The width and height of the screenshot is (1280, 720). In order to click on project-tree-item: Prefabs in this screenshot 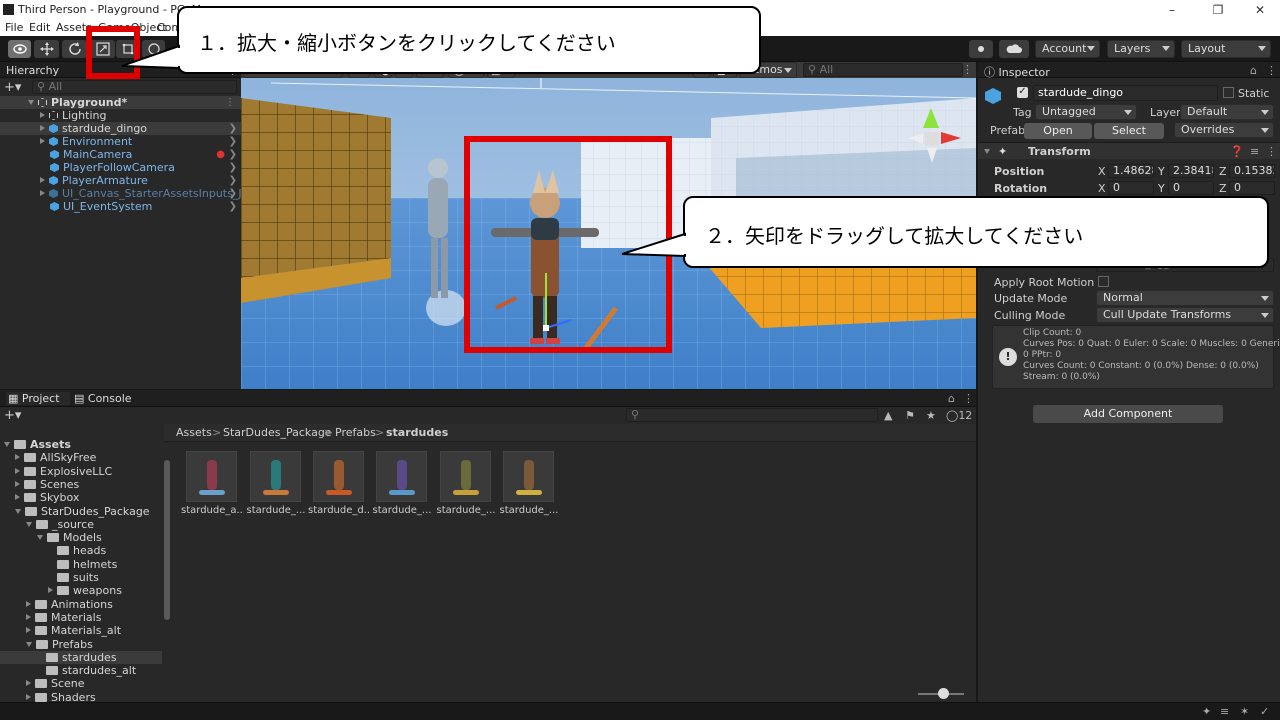, I will do `click(81, 644)`.